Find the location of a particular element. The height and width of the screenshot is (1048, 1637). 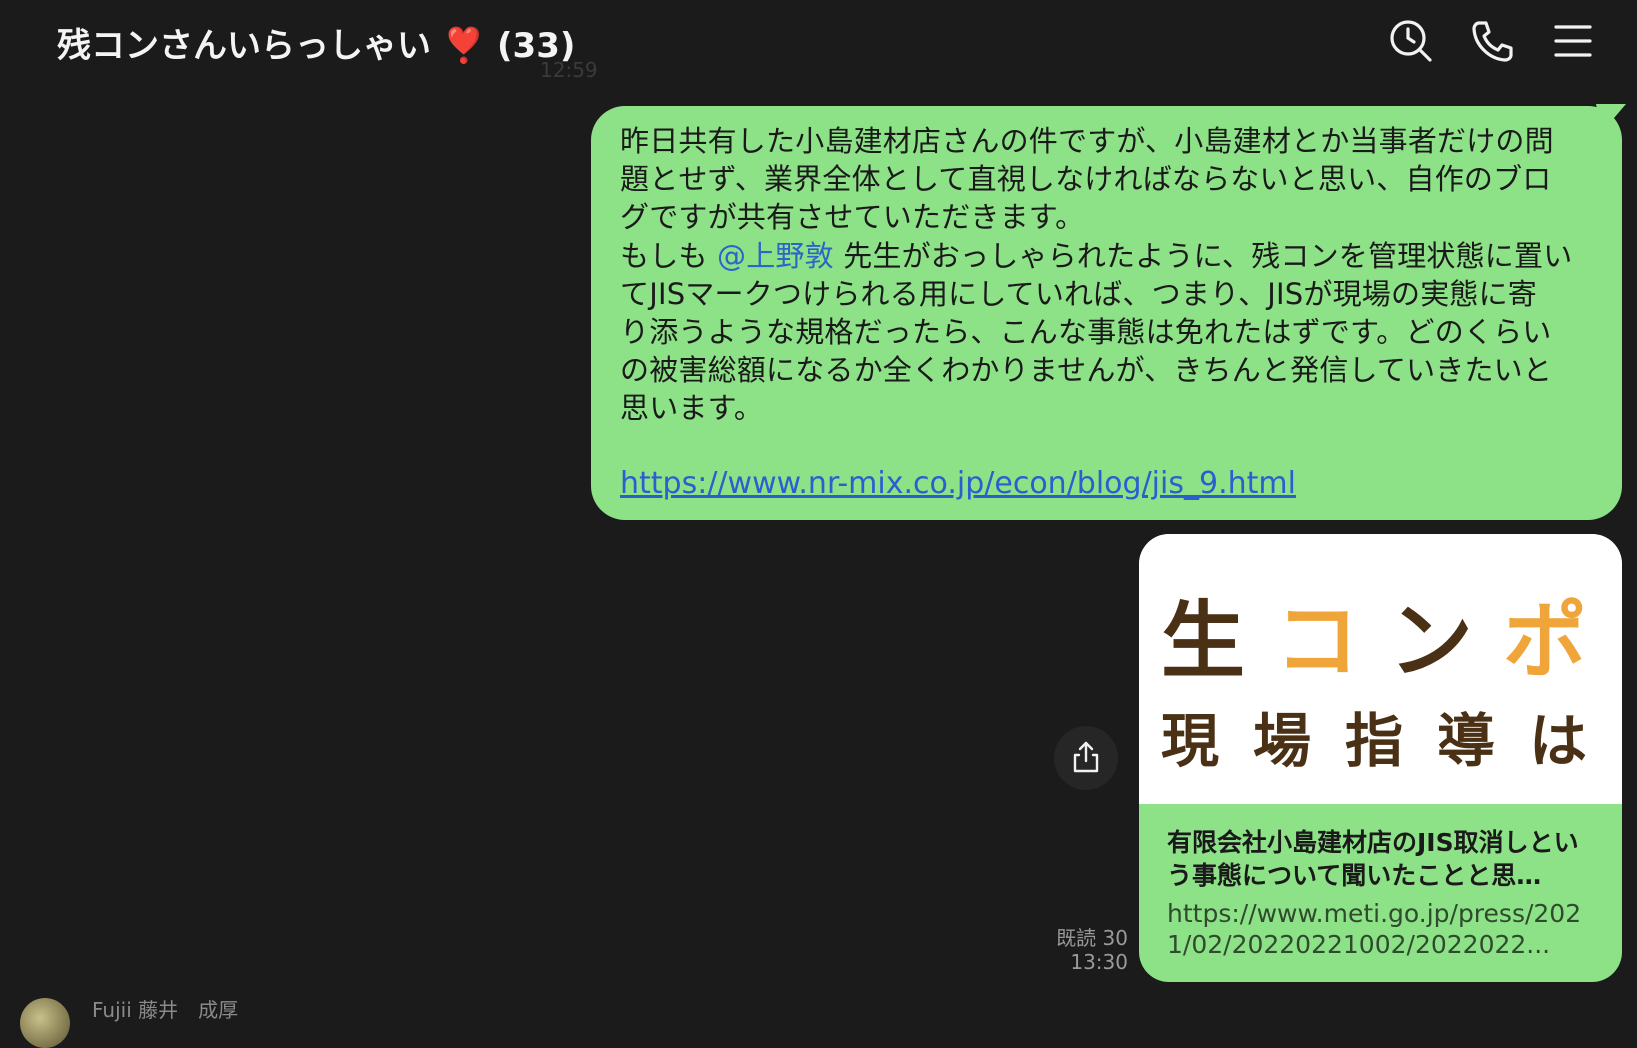

share-button is located at coordinates (1086, 758).